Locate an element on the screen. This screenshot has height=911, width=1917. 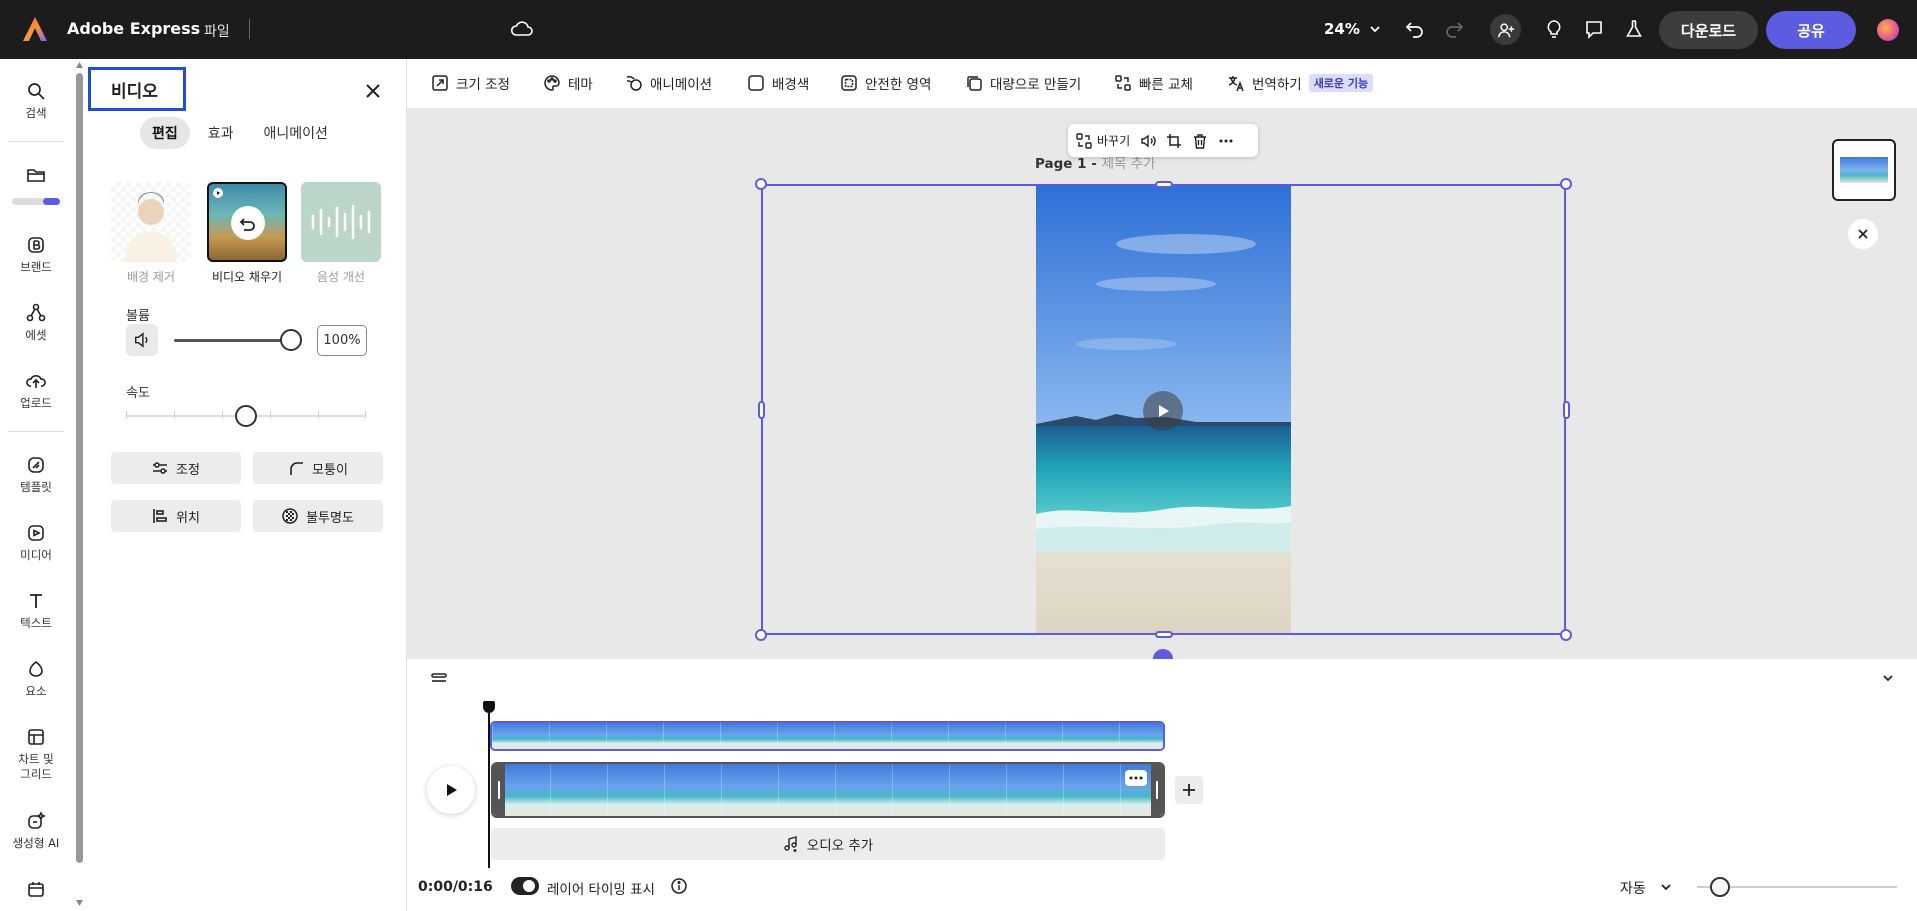
rail-item-search: 검색 is located at coordinates (36, 101).